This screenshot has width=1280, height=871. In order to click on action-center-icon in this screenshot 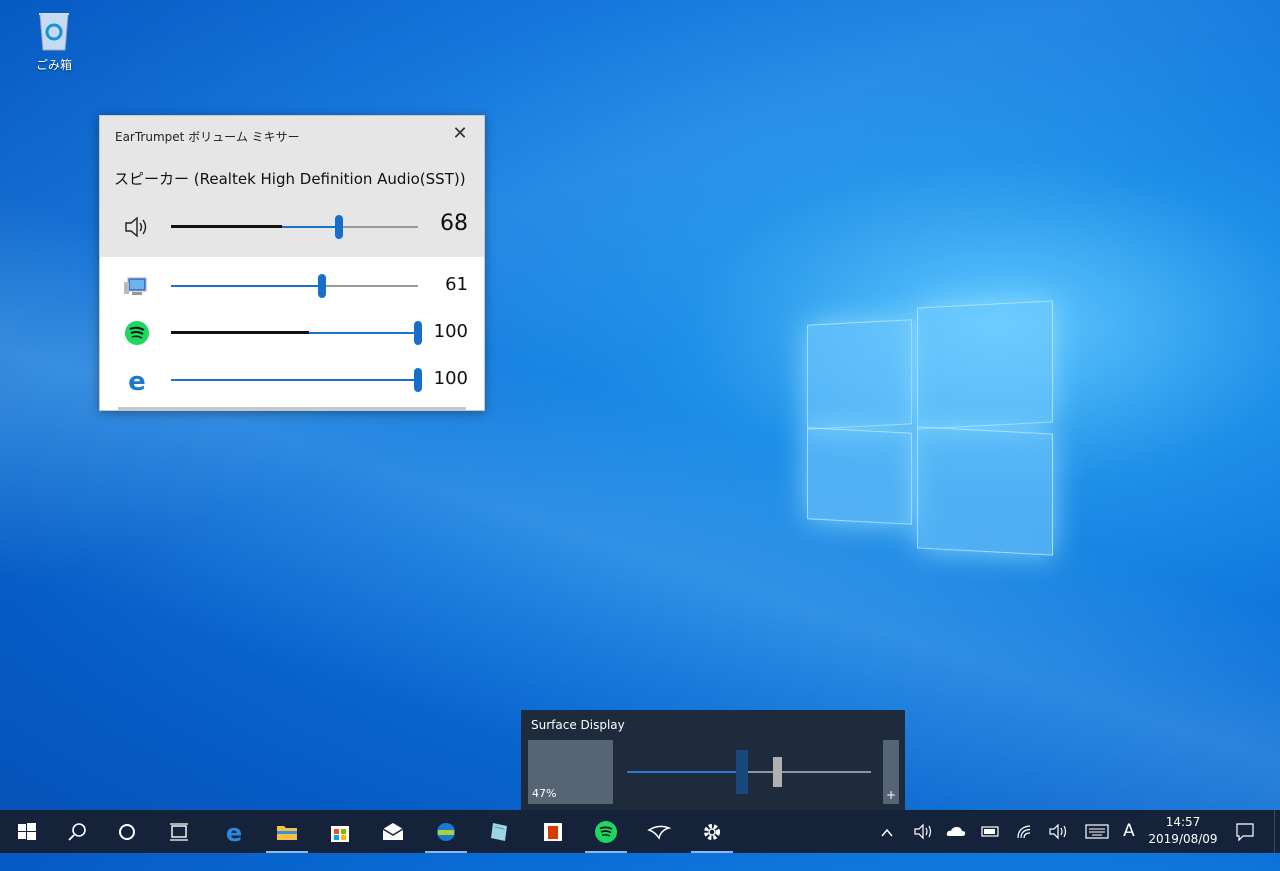, I will do `click(1245, 831)`.